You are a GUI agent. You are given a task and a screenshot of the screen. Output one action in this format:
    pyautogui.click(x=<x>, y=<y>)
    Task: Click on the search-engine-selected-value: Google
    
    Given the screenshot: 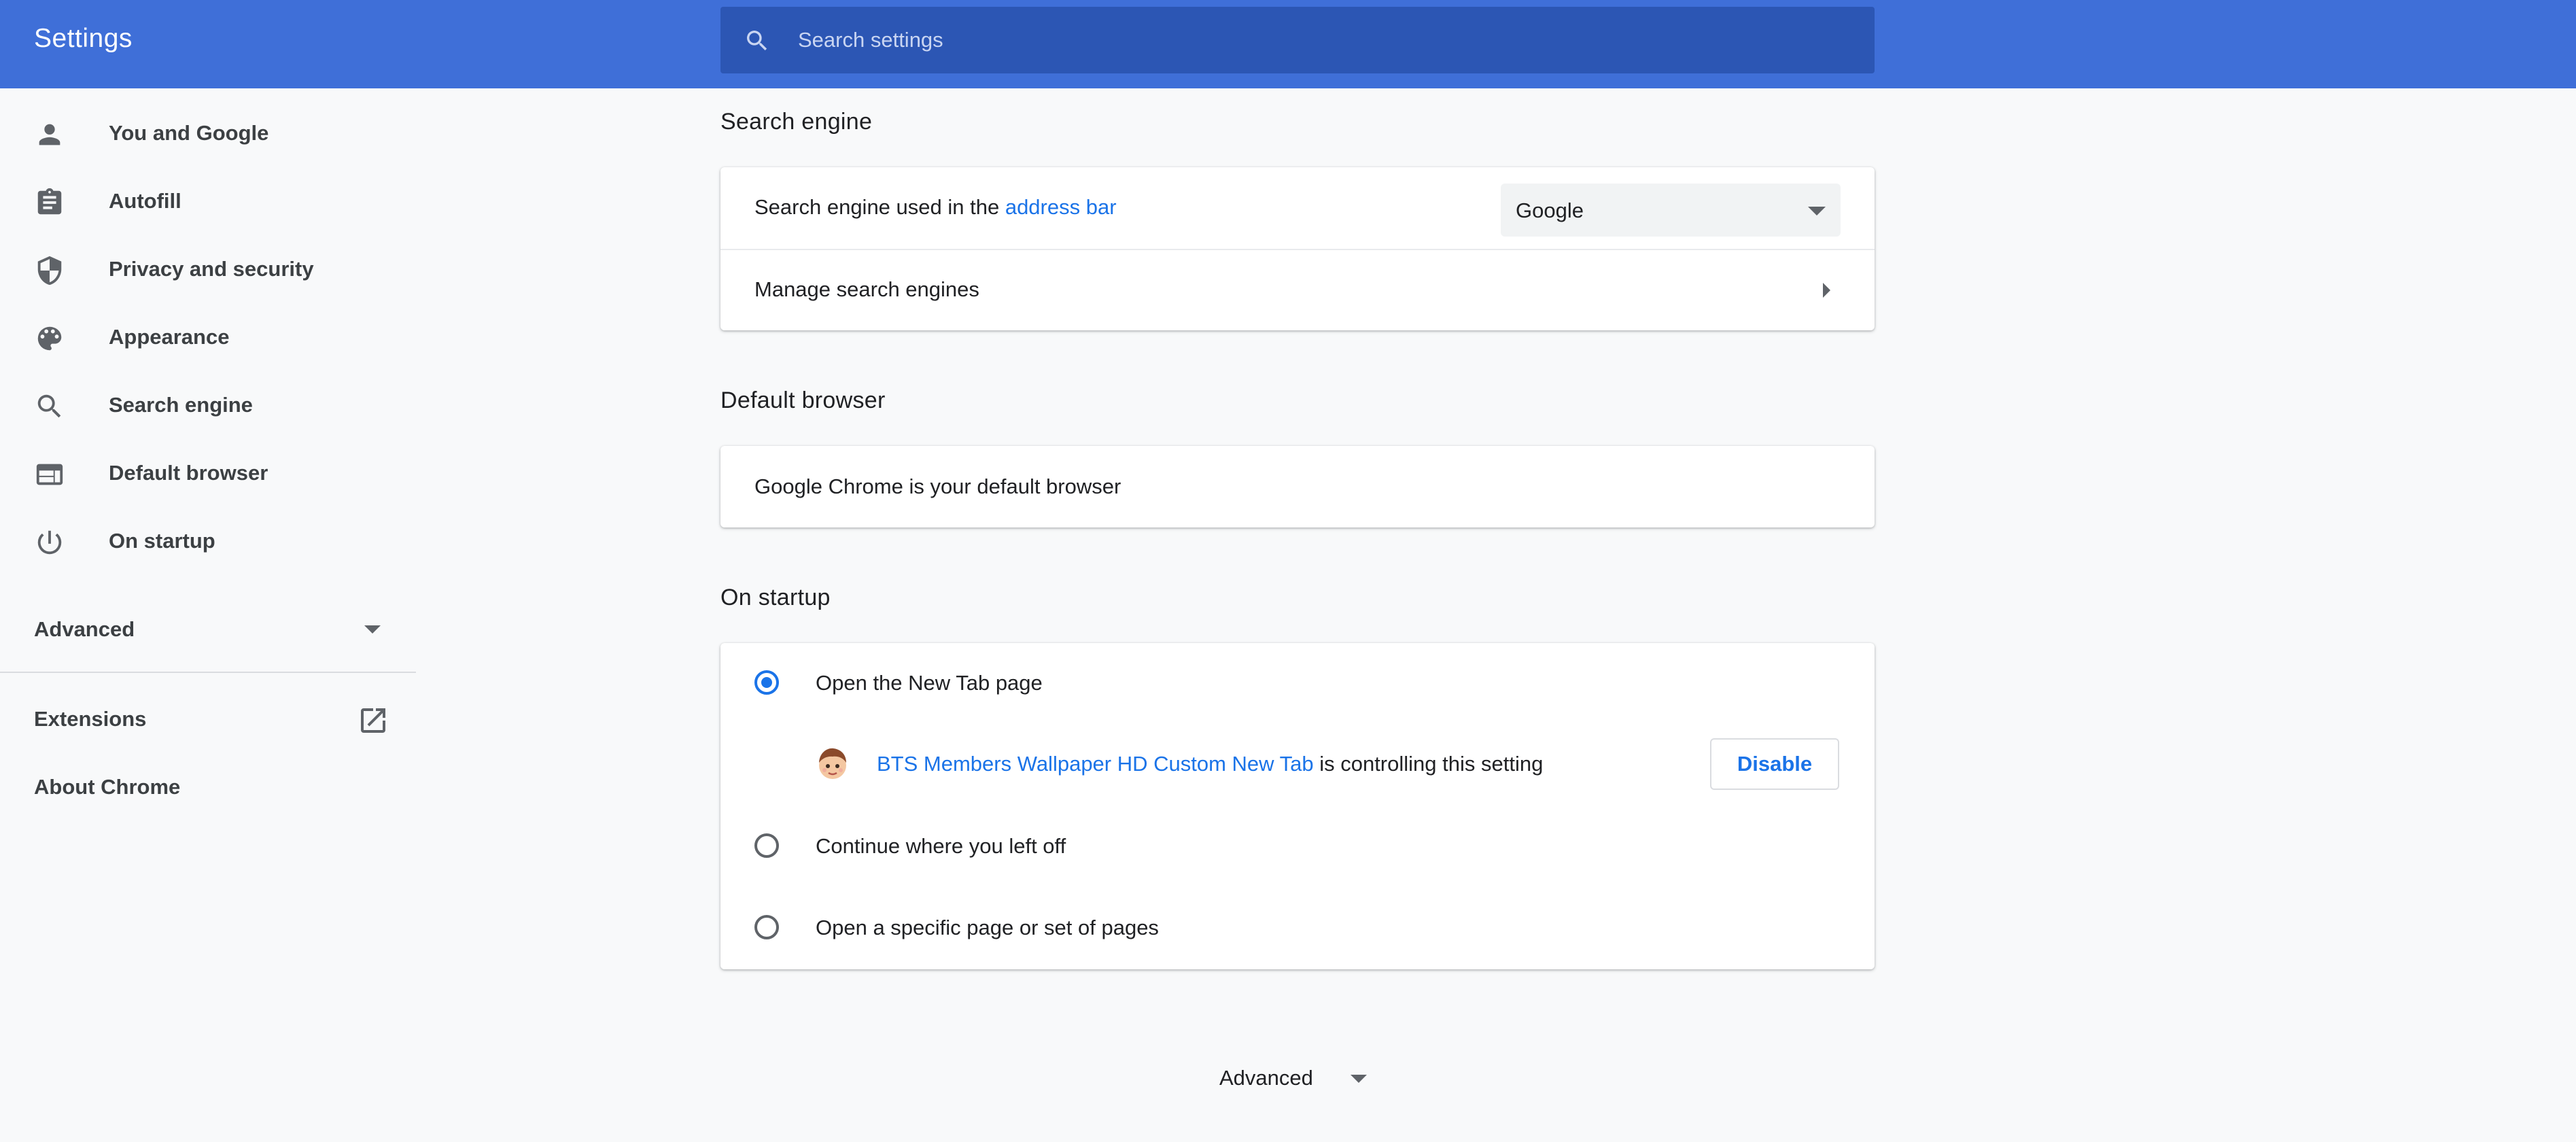 What is the action you would take?
    pyautogui.click(x=1550, y=210)
    